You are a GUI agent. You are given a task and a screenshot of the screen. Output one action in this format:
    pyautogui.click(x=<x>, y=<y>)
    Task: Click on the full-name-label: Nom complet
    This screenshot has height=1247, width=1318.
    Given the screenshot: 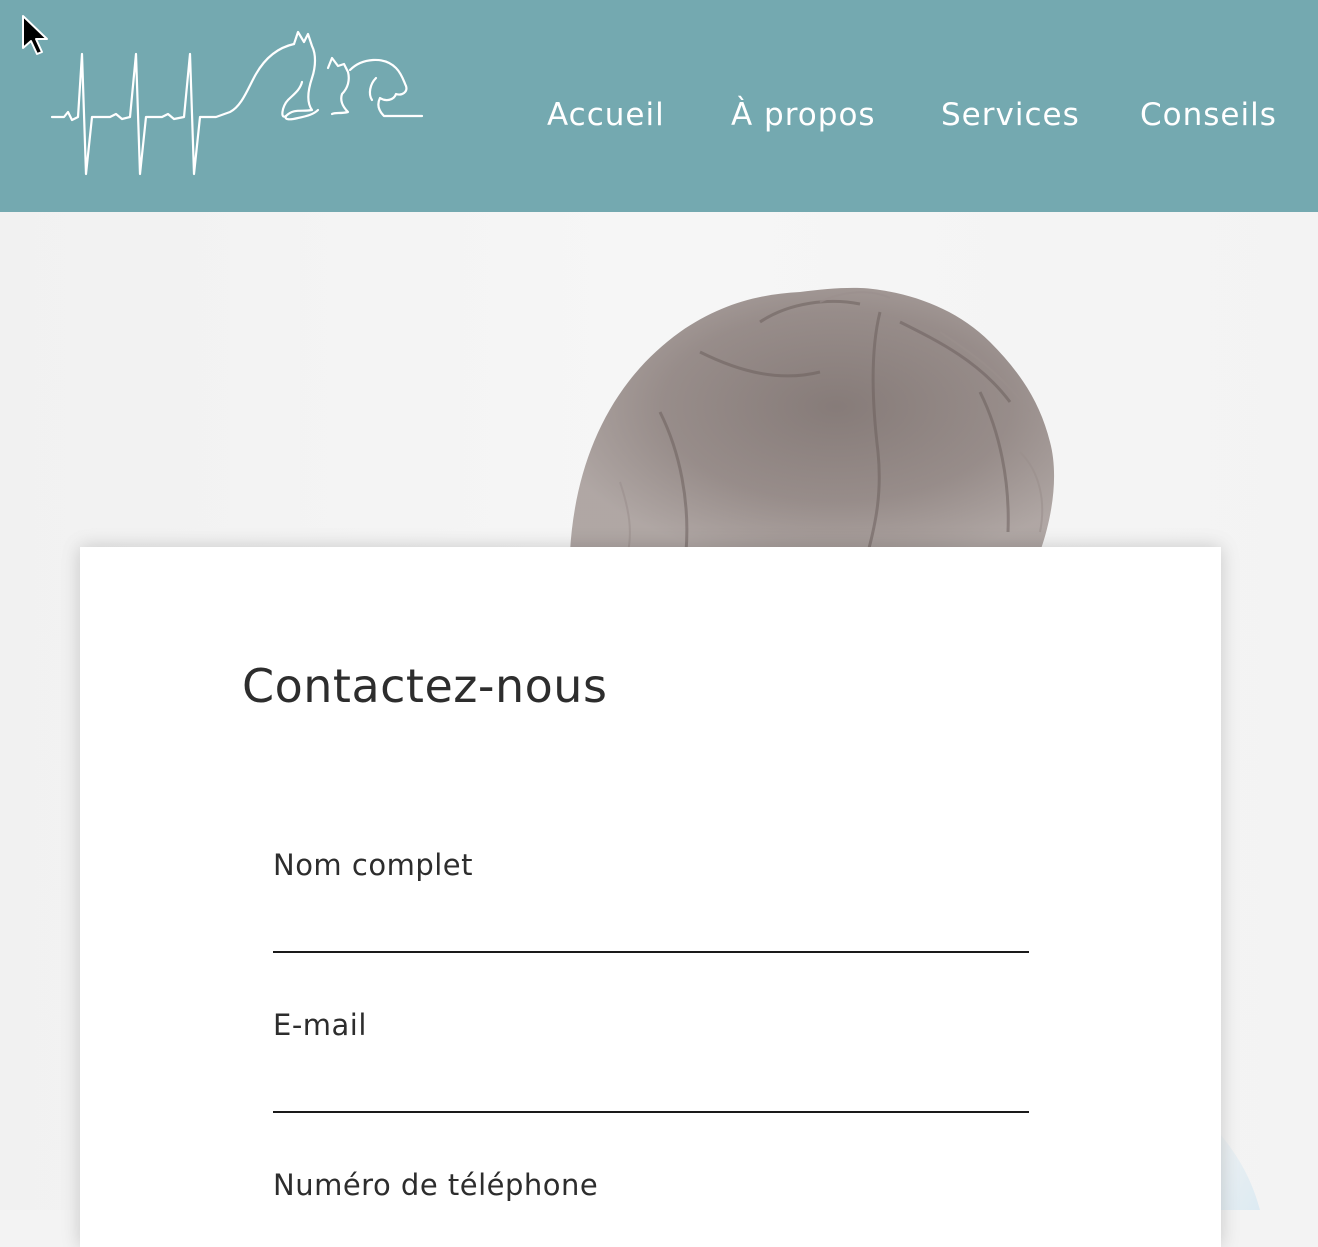 What is the action you would take?
    pyautogui.click(x=373, y=865)
    